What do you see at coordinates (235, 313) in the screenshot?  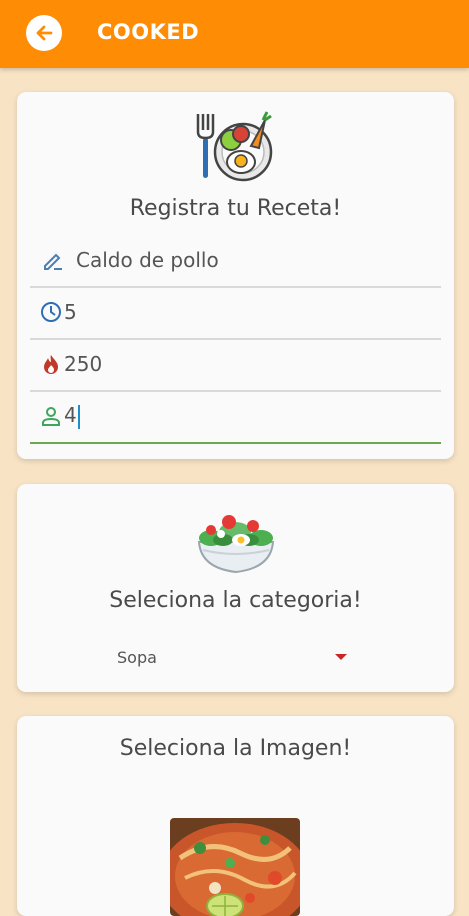 I see `time-field: 5` at bounding box center [235, 313].